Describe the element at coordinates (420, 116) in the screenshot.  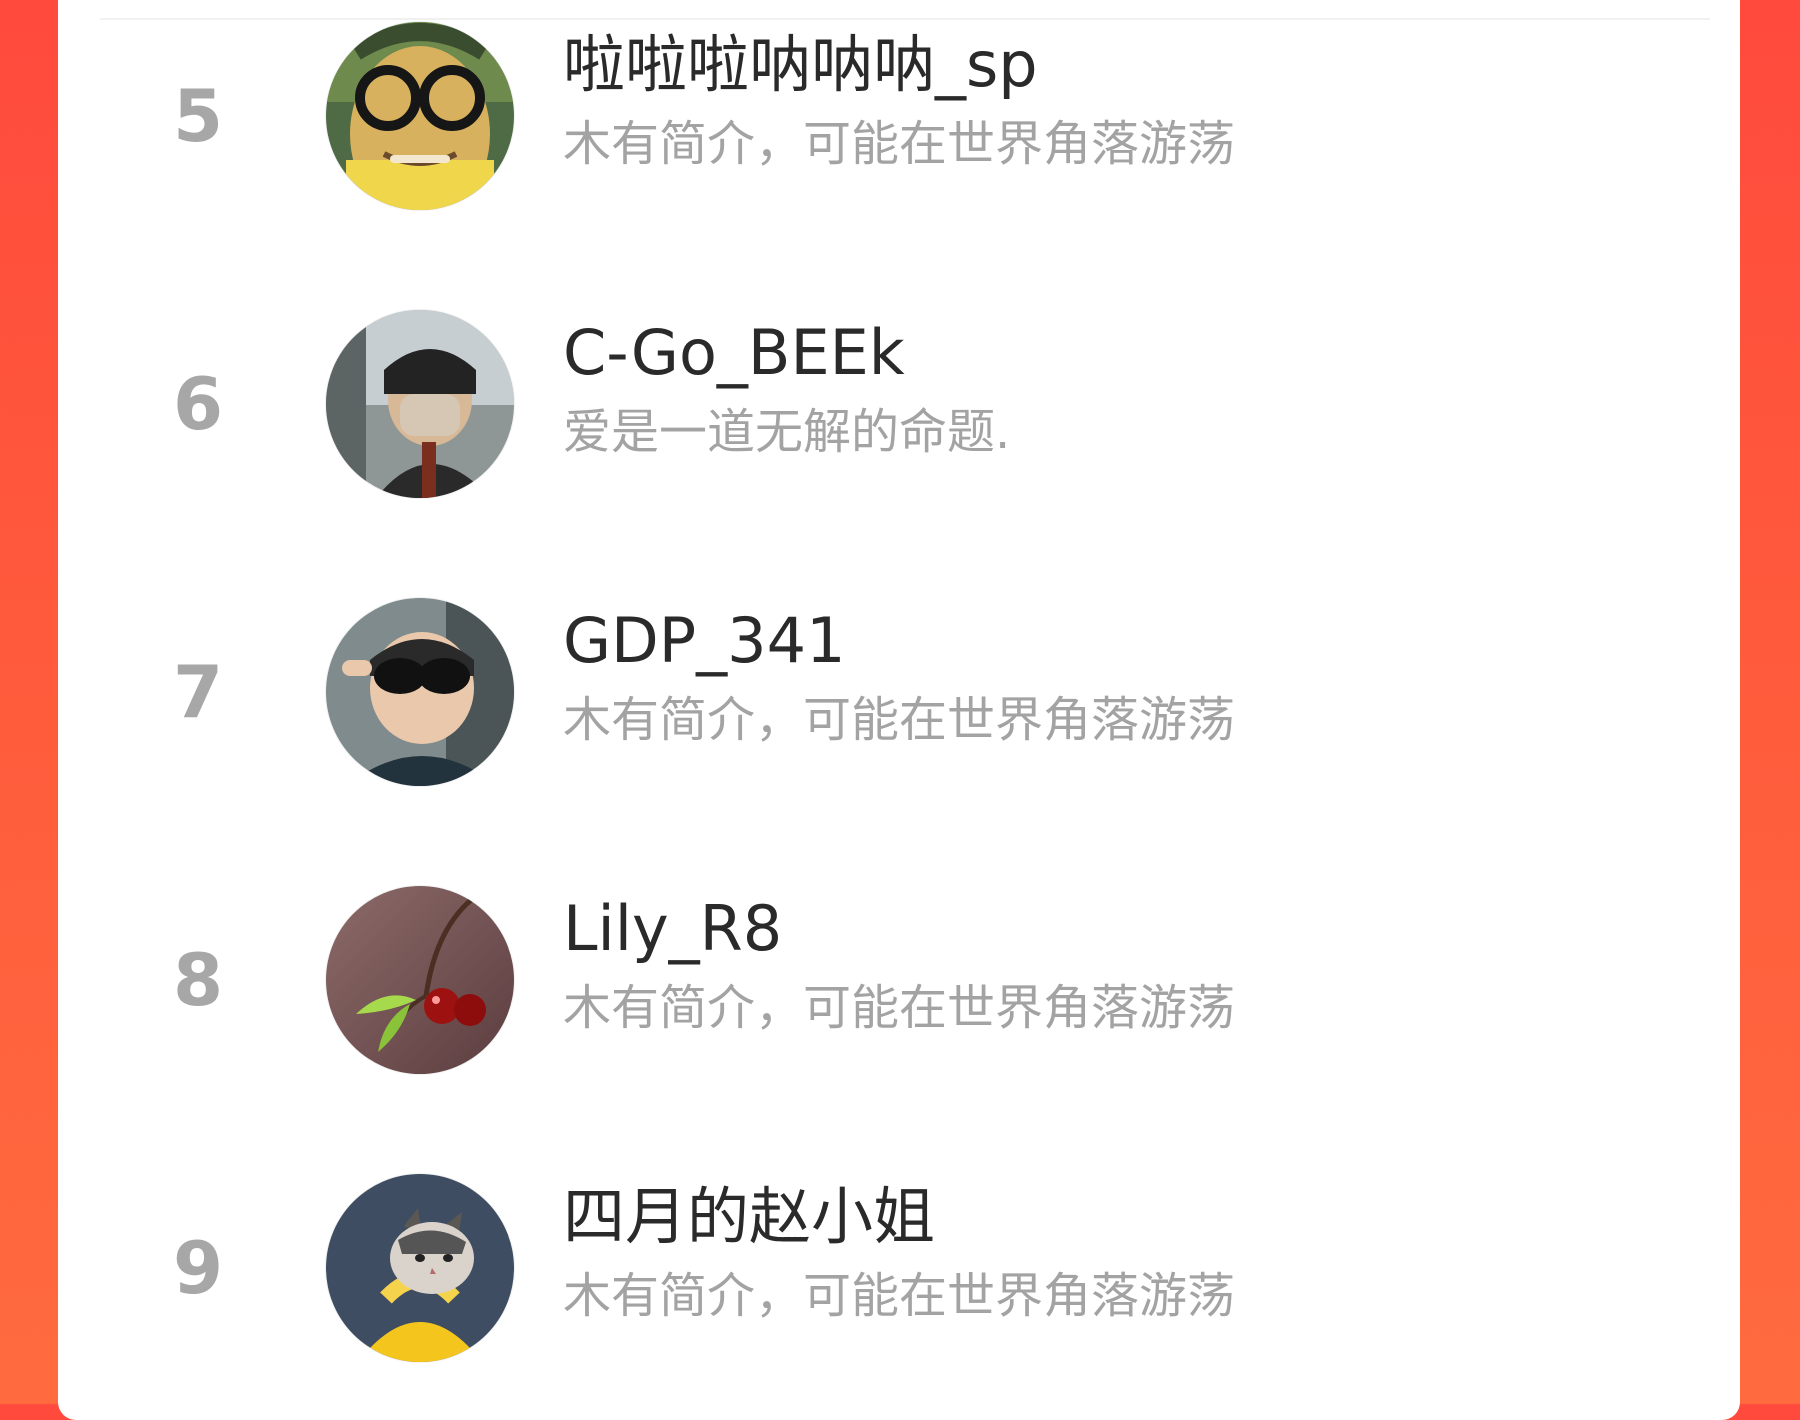
I see `avatar-photo-glasses-person-icon` at that location.